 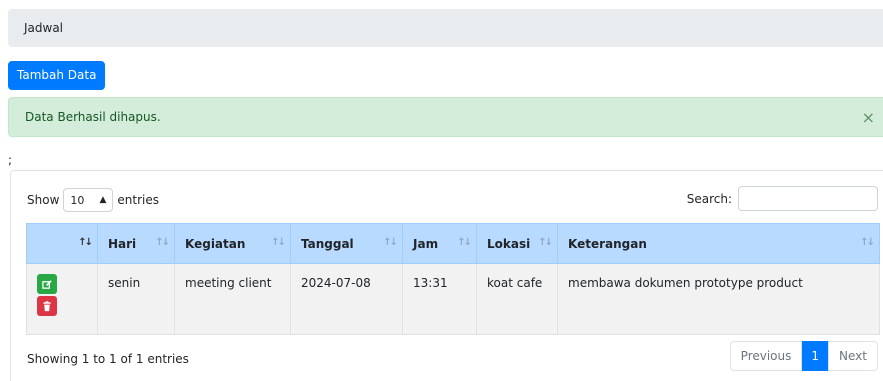 I want to click on trash-icon, so click(x=47, y=305).